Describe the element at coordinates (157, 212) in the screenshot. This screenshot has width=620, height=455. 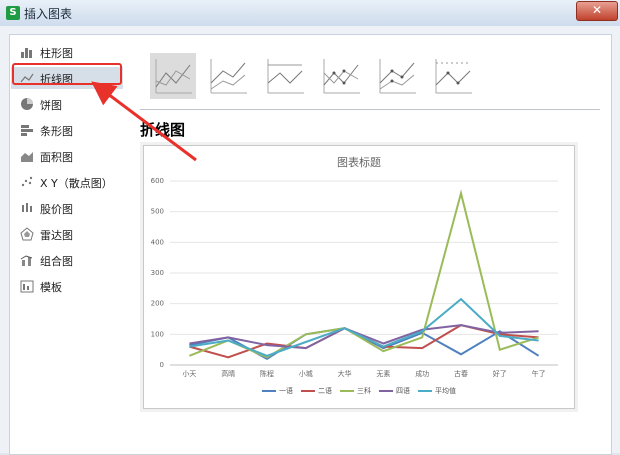
I see `y-tick-label: 500` at that location.